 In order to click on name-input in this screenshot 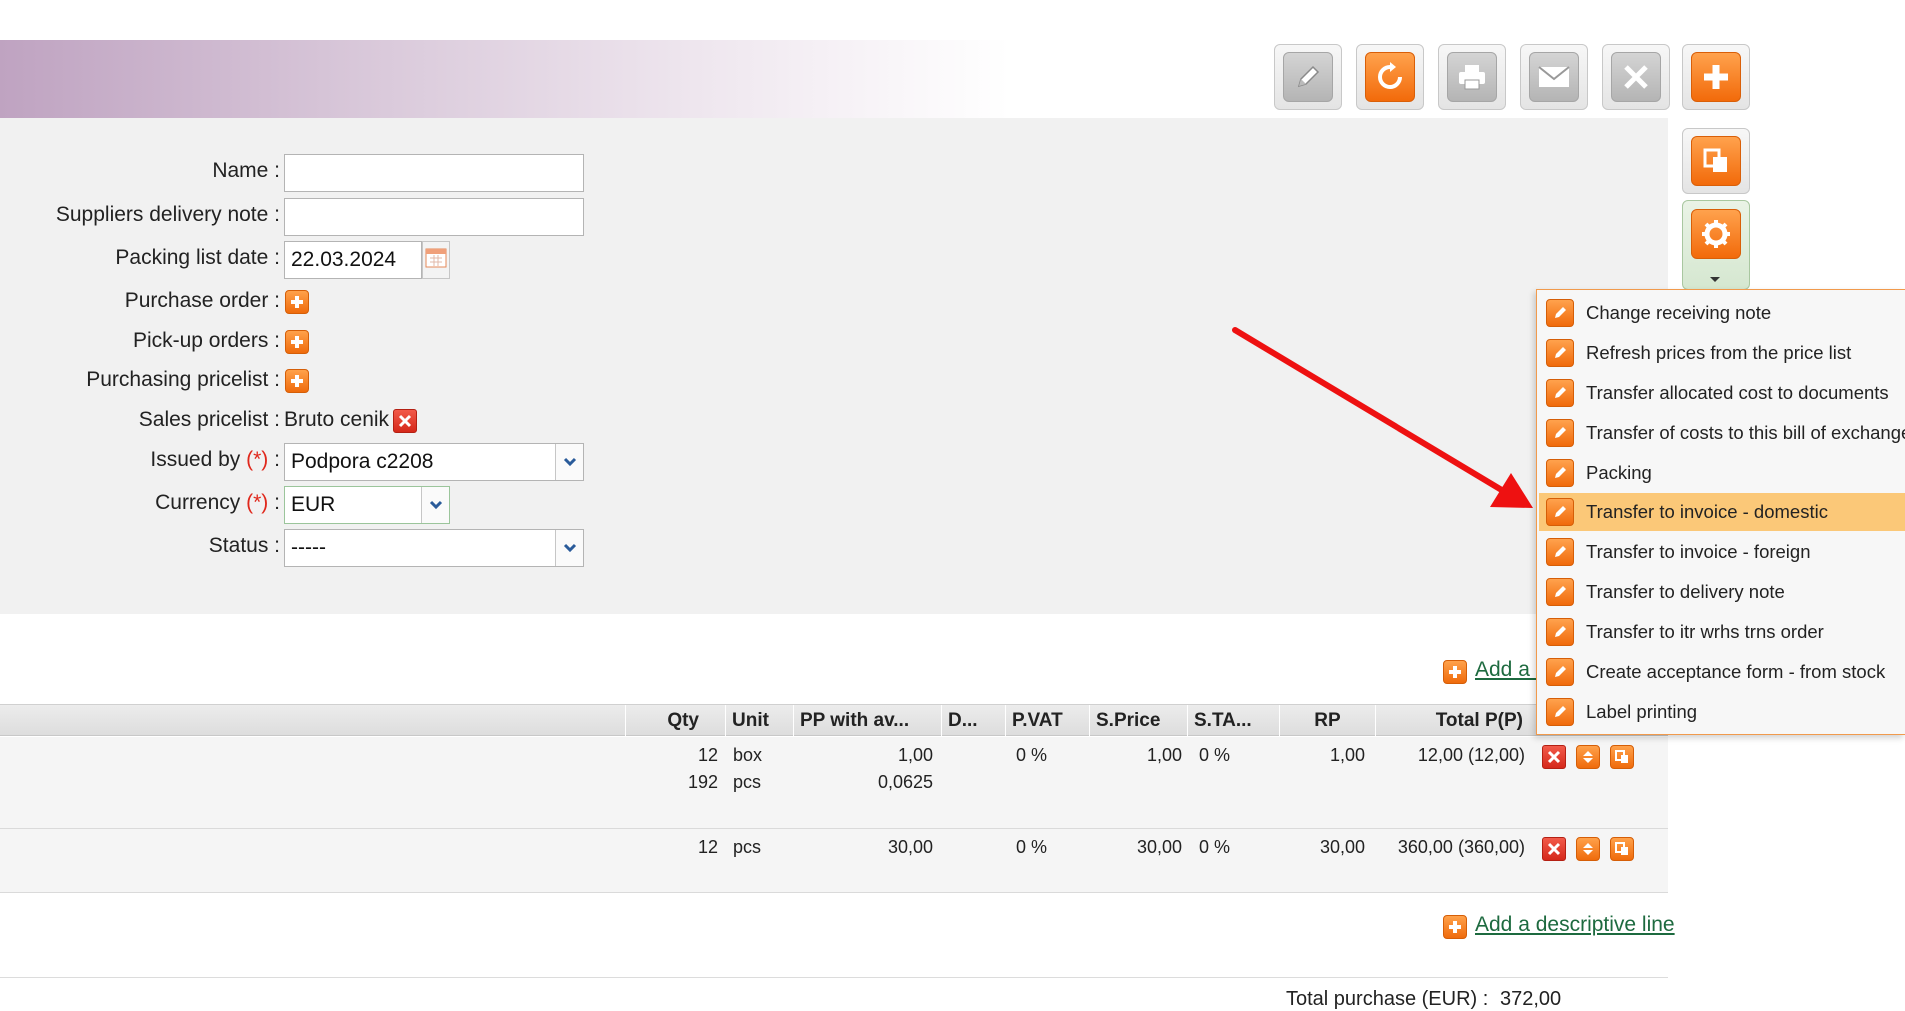, I will do `click(434, 173)`.